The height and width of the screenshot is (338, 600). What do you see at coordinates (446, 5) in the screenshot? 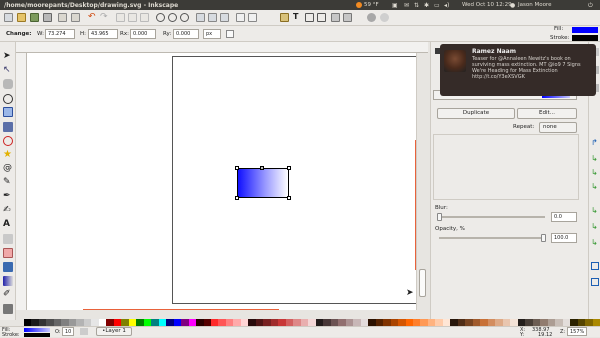
I see `volume-icon: ◂)` at bounding box center [446, 5].